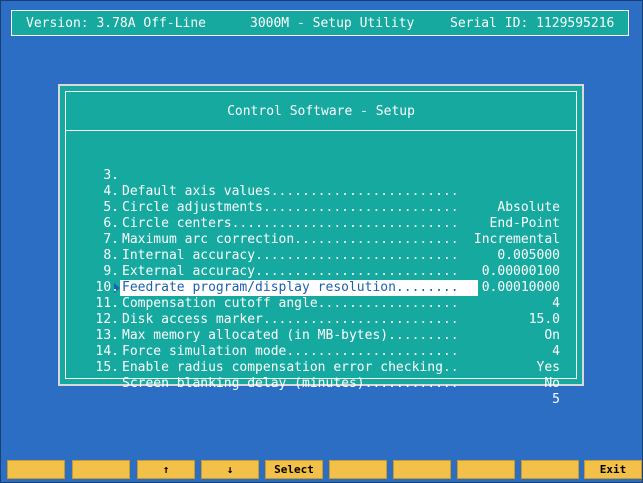 The height and width of the screenshot is (483, 643). What do you see at coordinates (166, 469) in the screenshot?
I see `up-arrow-key: ↑` at bounding box center [166, 469].